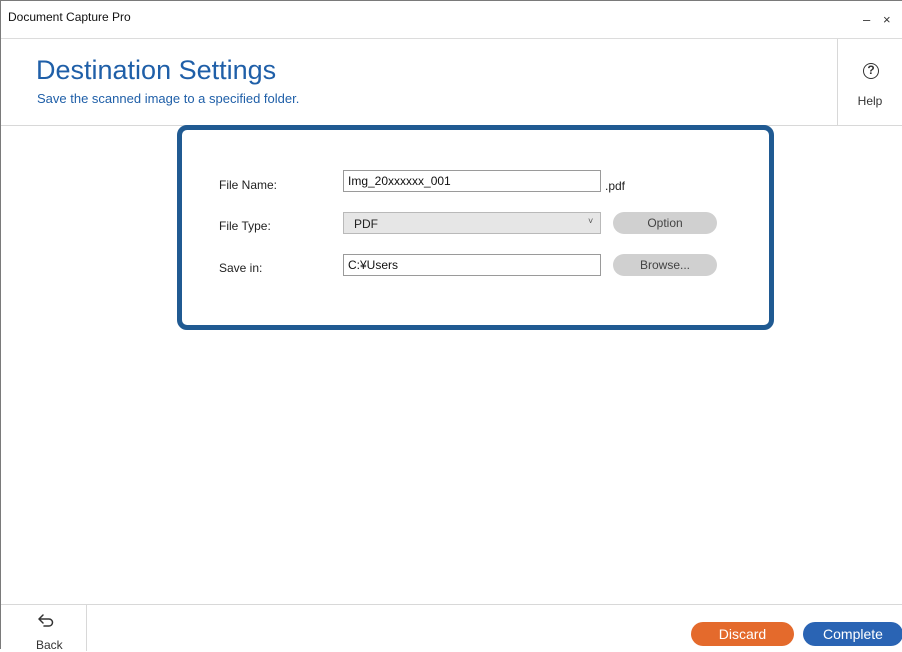 This screenshot has width=902, height=652. Describe the element at coordinates (451, 20) in the screenshot. I see `title-bar: Document Capture Pro – ×` at that location.